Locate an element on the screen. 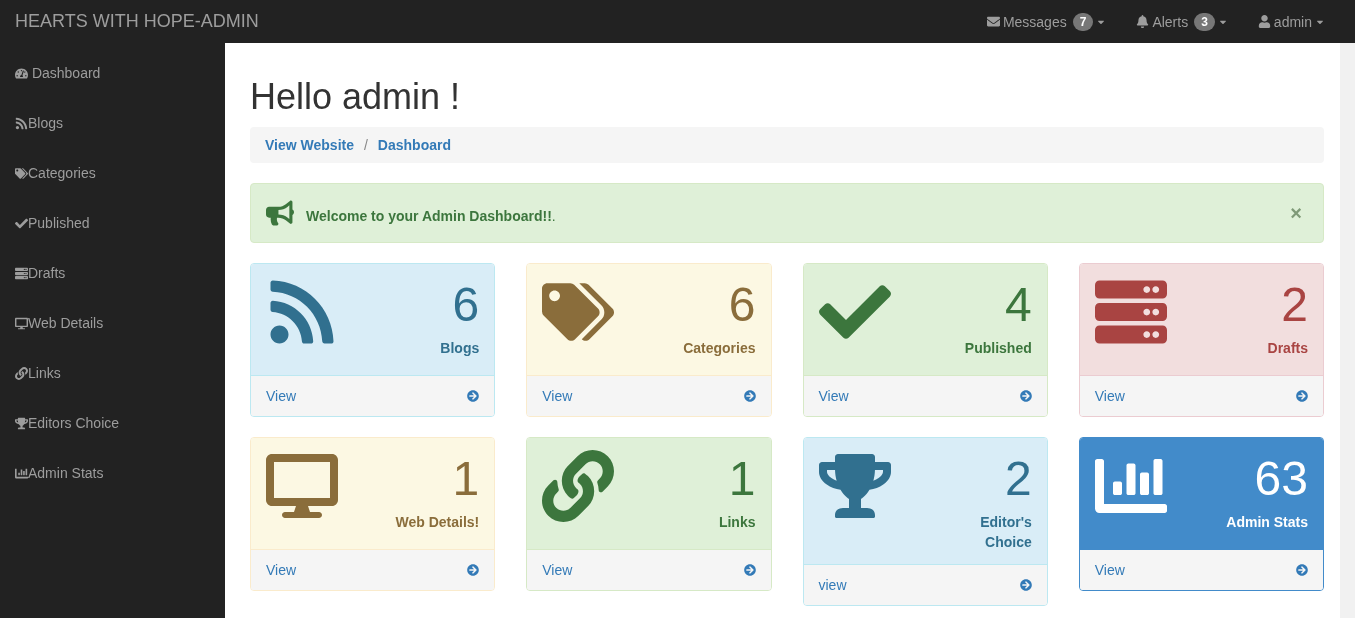  monitor-icon is located at coordinates (21, 323).